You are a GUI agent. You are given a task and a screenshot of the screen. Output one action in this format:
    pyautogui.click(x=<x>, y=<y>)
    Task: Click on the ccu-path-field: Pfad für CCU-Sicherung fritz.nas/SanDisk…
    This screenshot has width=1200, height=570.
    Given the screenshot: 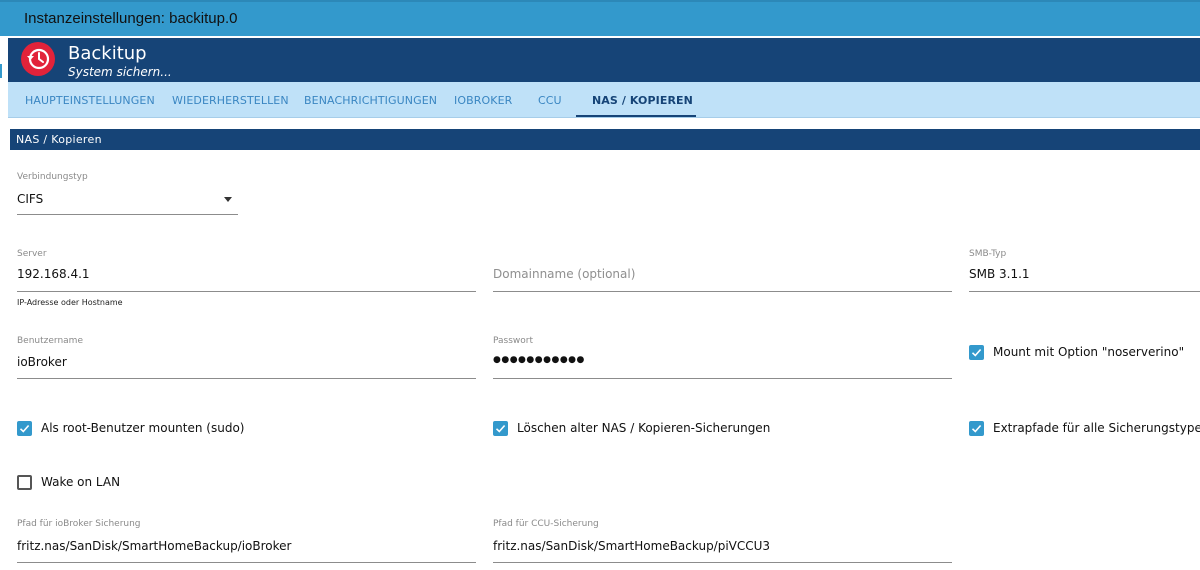 What is the action you would take?
    pyautogui.click(x=722, y=542)
    